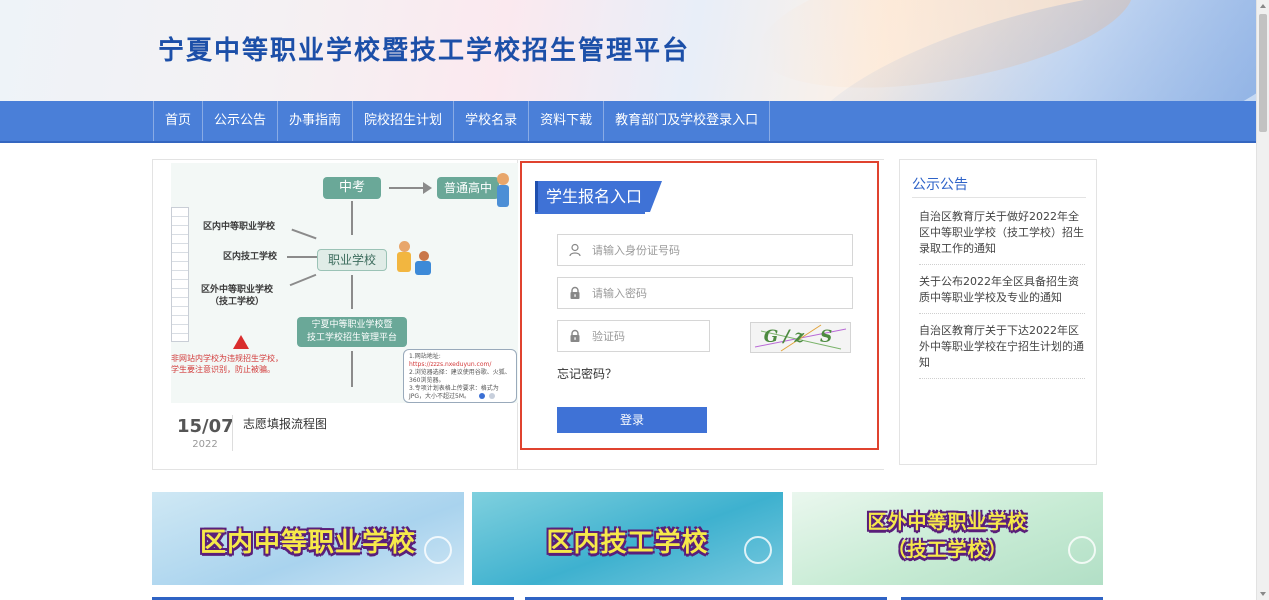 The width and height of the screenshot is (1269, 600). I want to click on announcements-title: 公示公告, so click(940, 184).